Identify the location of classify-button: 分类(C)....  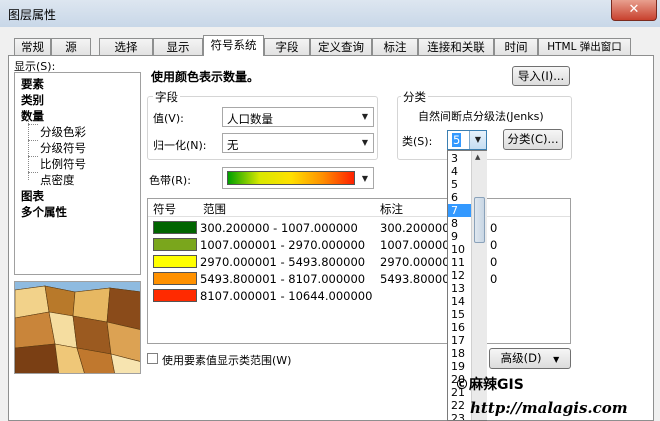
(533, 139).